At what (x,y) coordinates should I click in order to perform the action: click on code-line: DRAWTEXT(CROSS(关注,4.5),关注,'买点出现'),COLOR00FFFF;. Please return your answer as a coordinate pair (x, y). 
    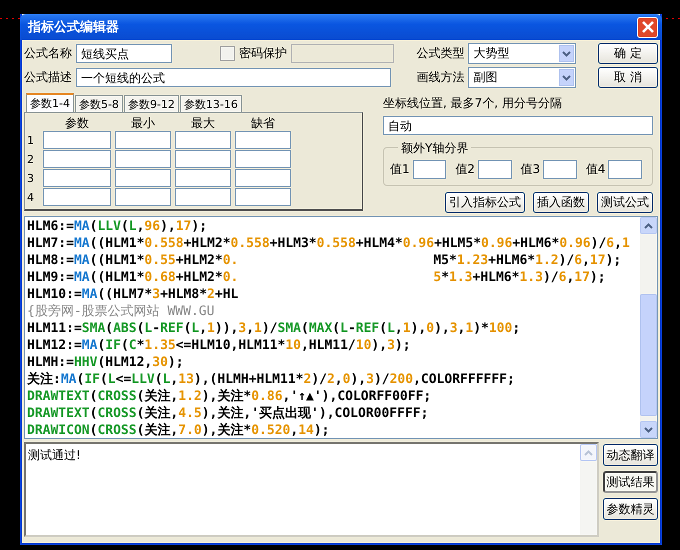
    Looking at the image, I should click on (227, 413).